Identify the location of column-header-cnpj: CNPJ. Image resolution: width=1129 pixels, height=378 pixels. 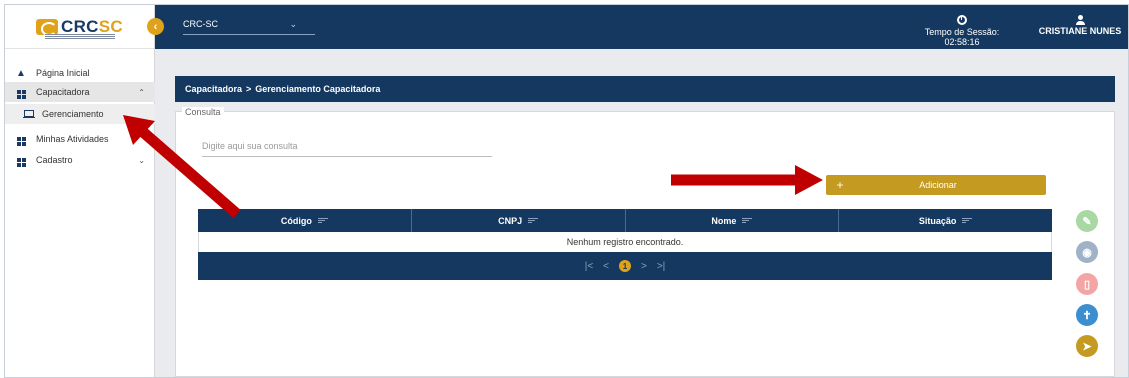
(519, 220).